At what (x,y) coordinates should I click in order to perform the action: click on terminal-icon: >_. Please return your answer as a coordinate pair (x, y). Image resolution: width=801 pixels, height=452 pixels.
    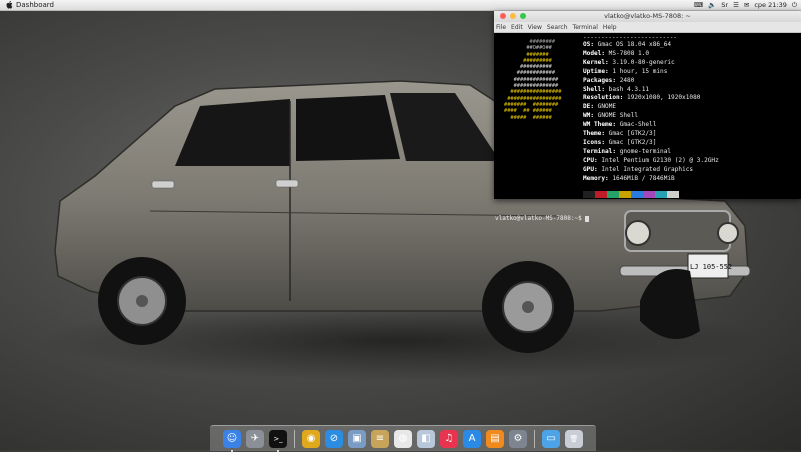
    Looking at the image, I should click on (278, 440).